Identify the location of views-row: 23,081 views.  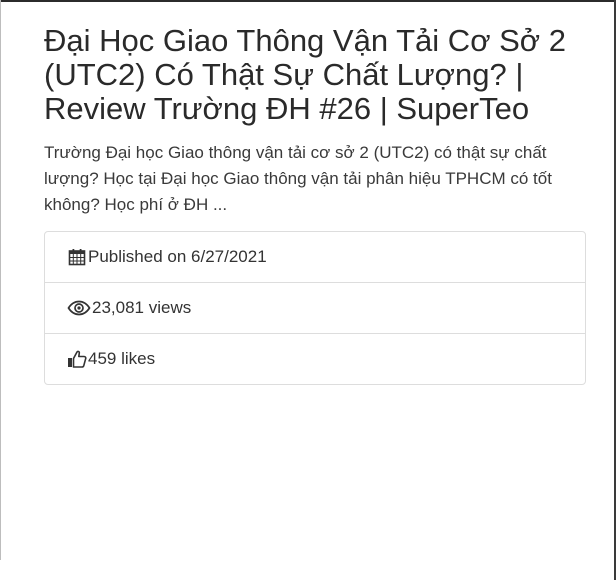
(315, 307).